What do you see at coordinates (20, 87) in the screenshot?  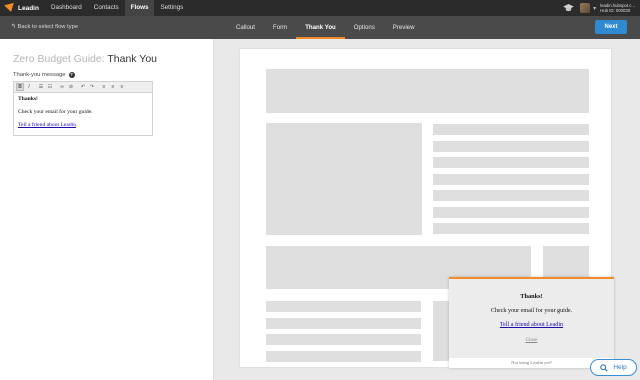 I see `bold-icon: B` at bounding box center [20, 87].